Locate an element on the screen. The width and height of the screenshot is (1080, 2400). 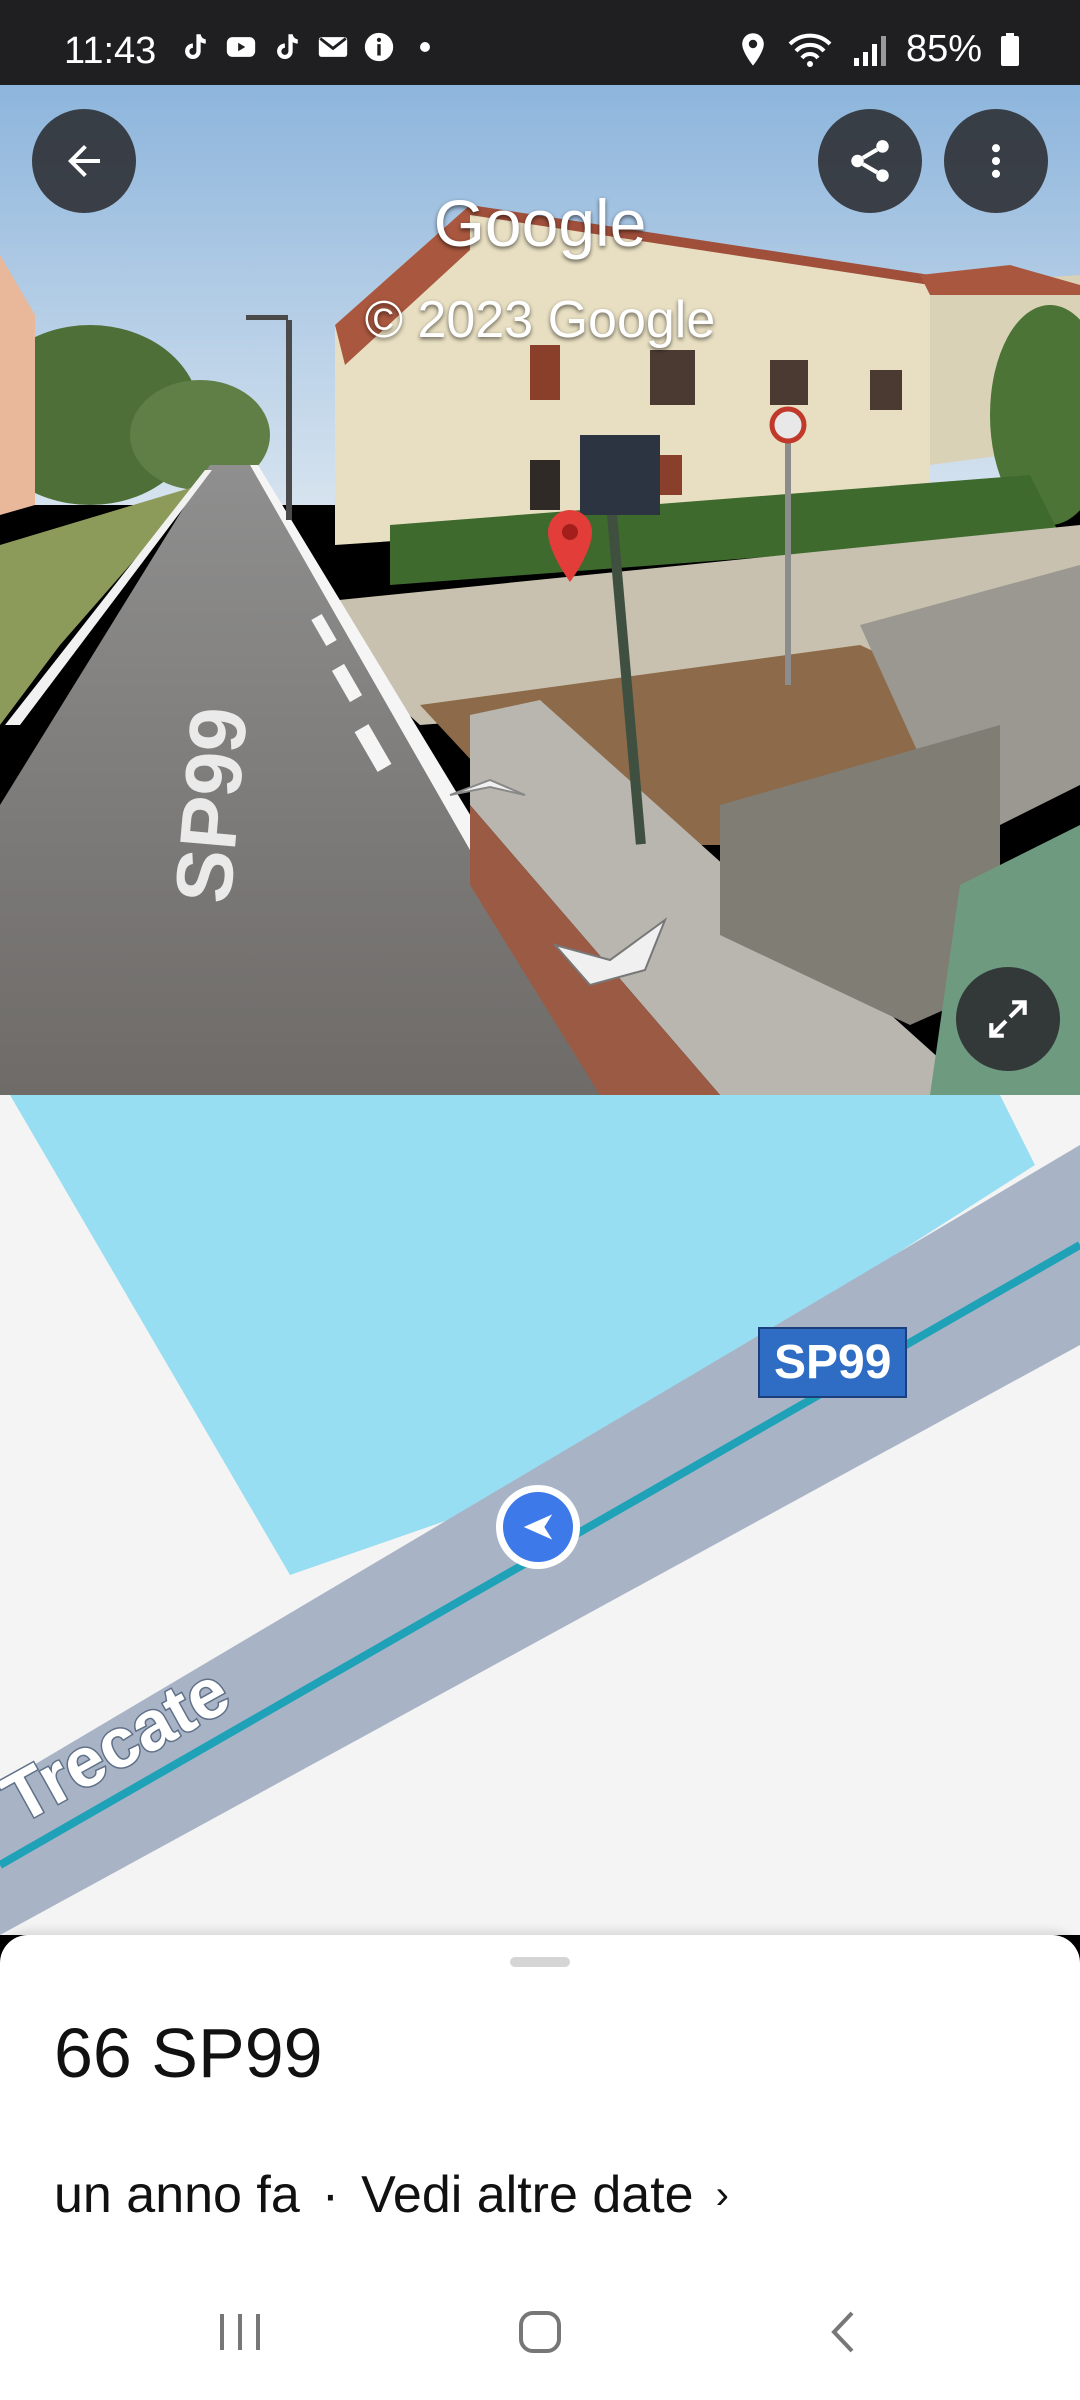
road-marking-text: SP99 is located at coordinates (211, 805).